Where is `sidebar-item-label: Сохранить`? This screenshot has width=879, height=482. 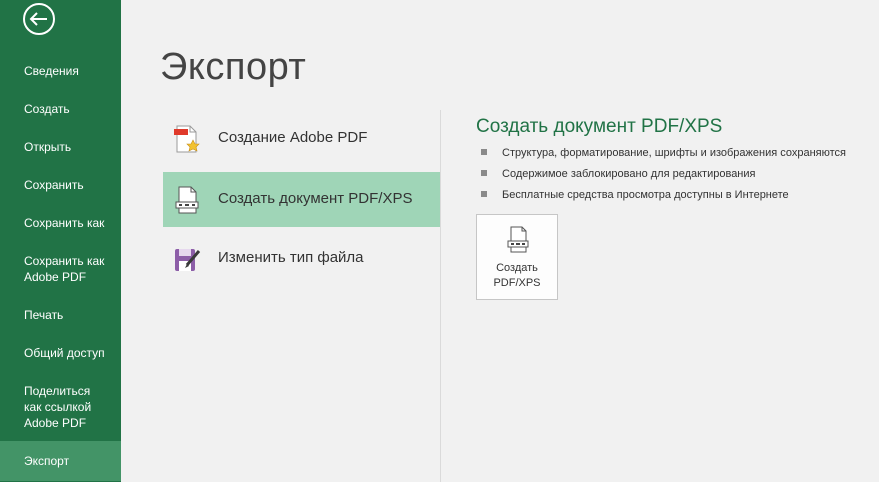
sidebar-item-label: Сохранить is located at coordinates (54, 185).